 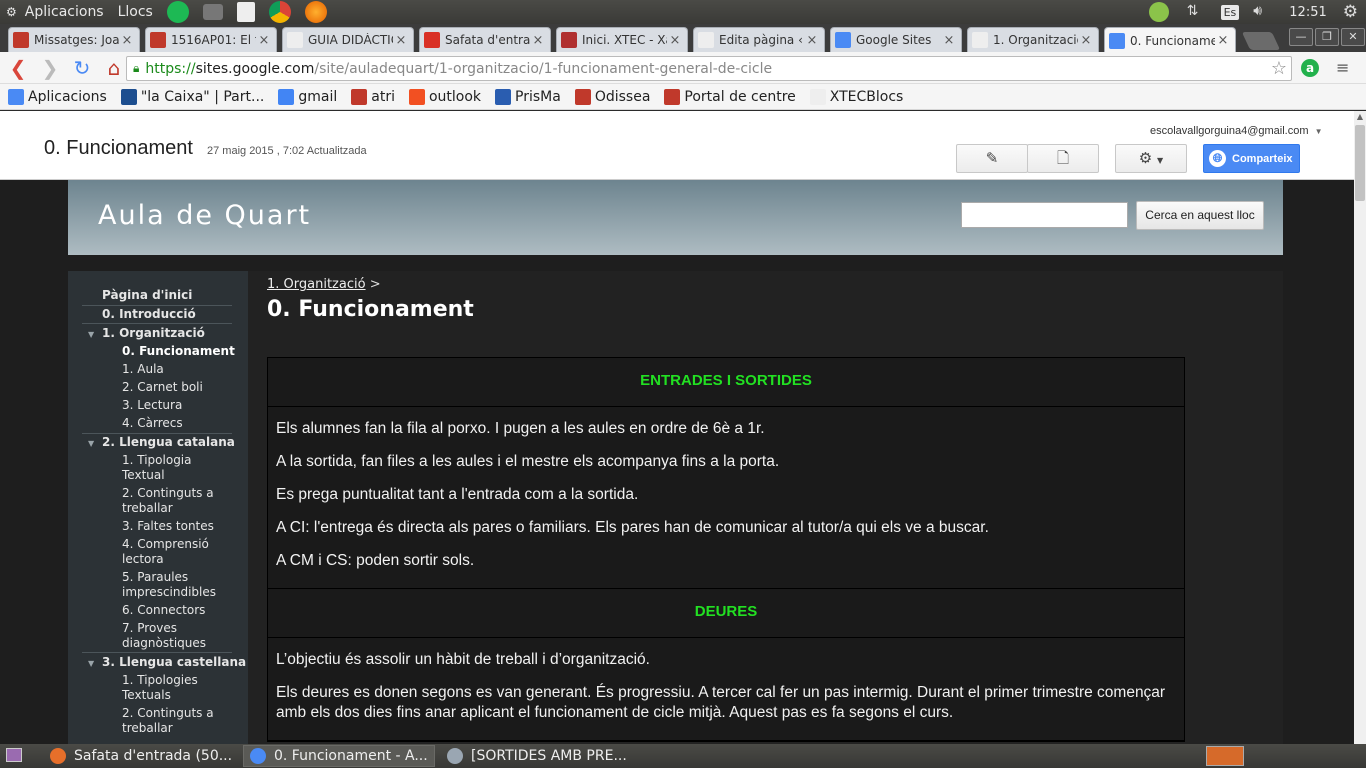 What do you see at coordinates (1158, 12) in the screenshot?
I see `spotify-tray-icon` at bounding box center [1158, 12].